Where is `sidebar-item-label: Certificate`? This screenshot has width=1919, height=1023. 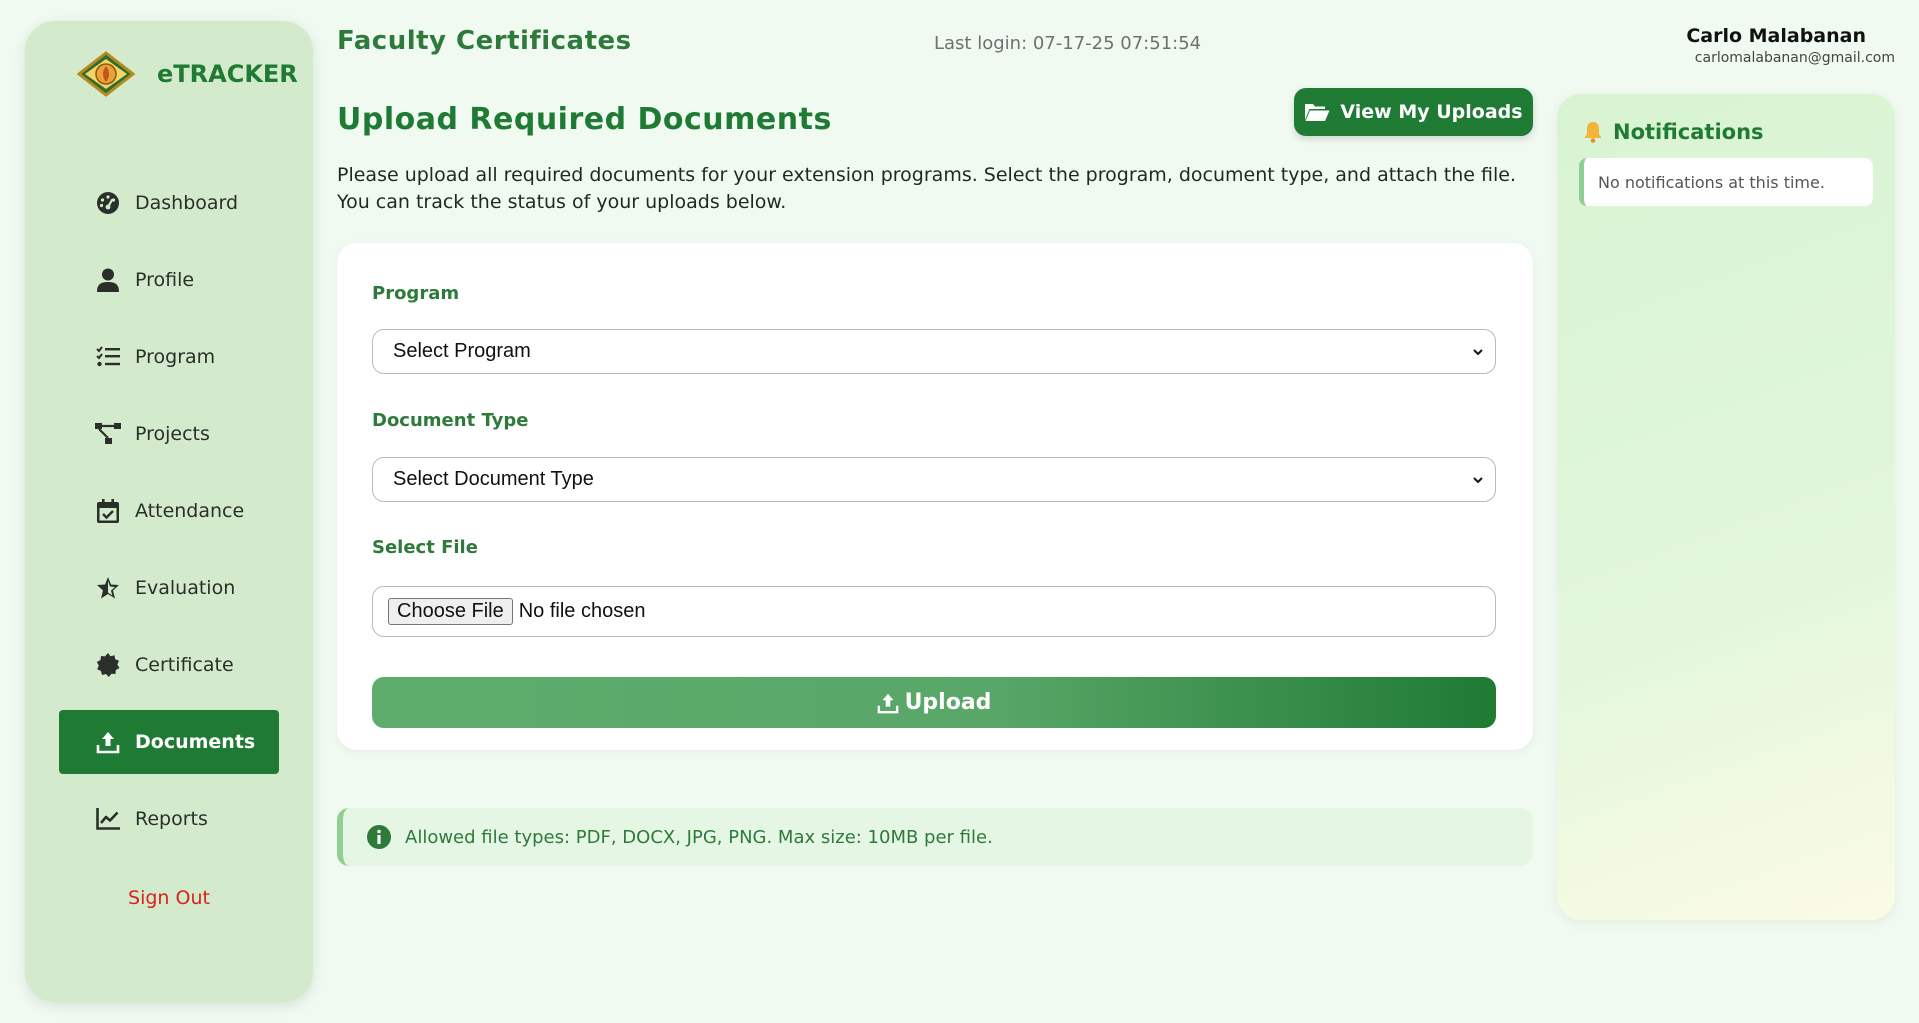
sidebar-item-label: Certificate is located at coordinates (184, 665).